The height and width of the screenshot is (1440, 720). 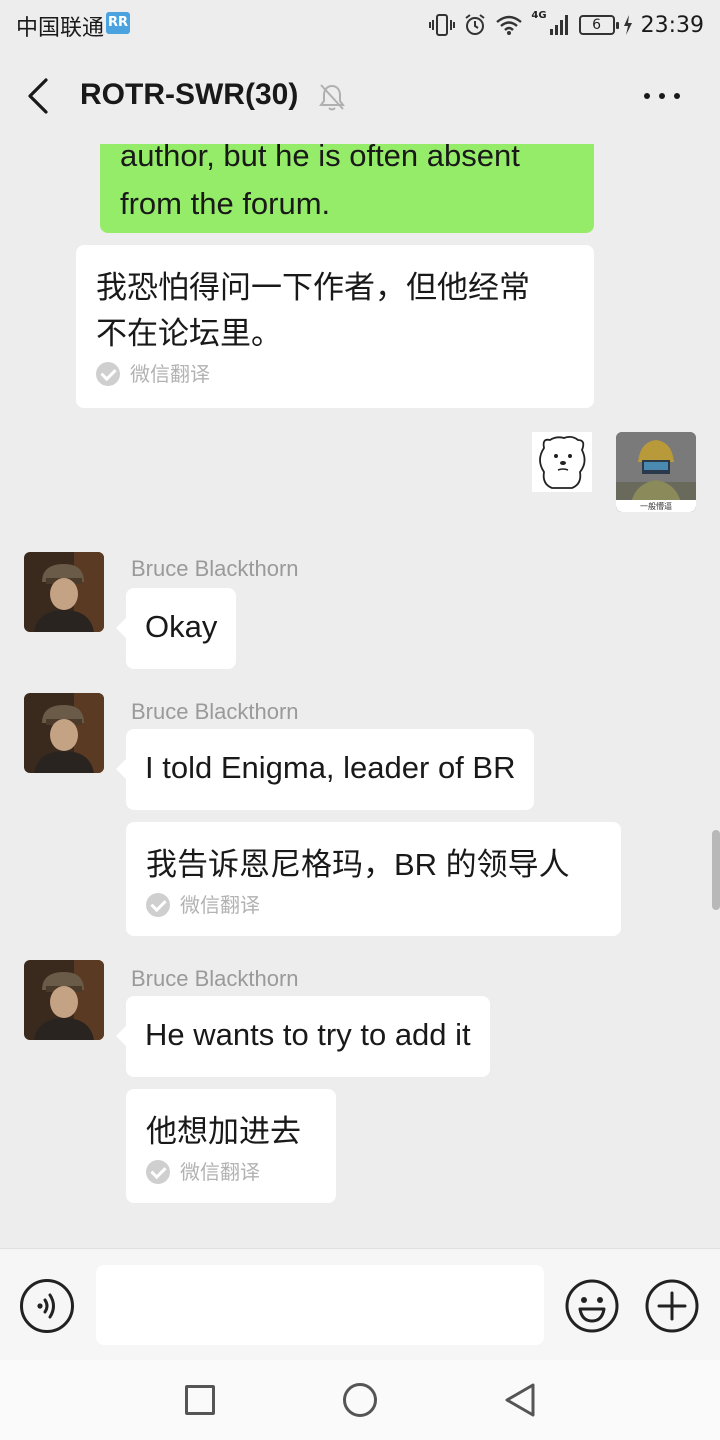 I want to click on battery-level: 6, so click(x=597, y=25).